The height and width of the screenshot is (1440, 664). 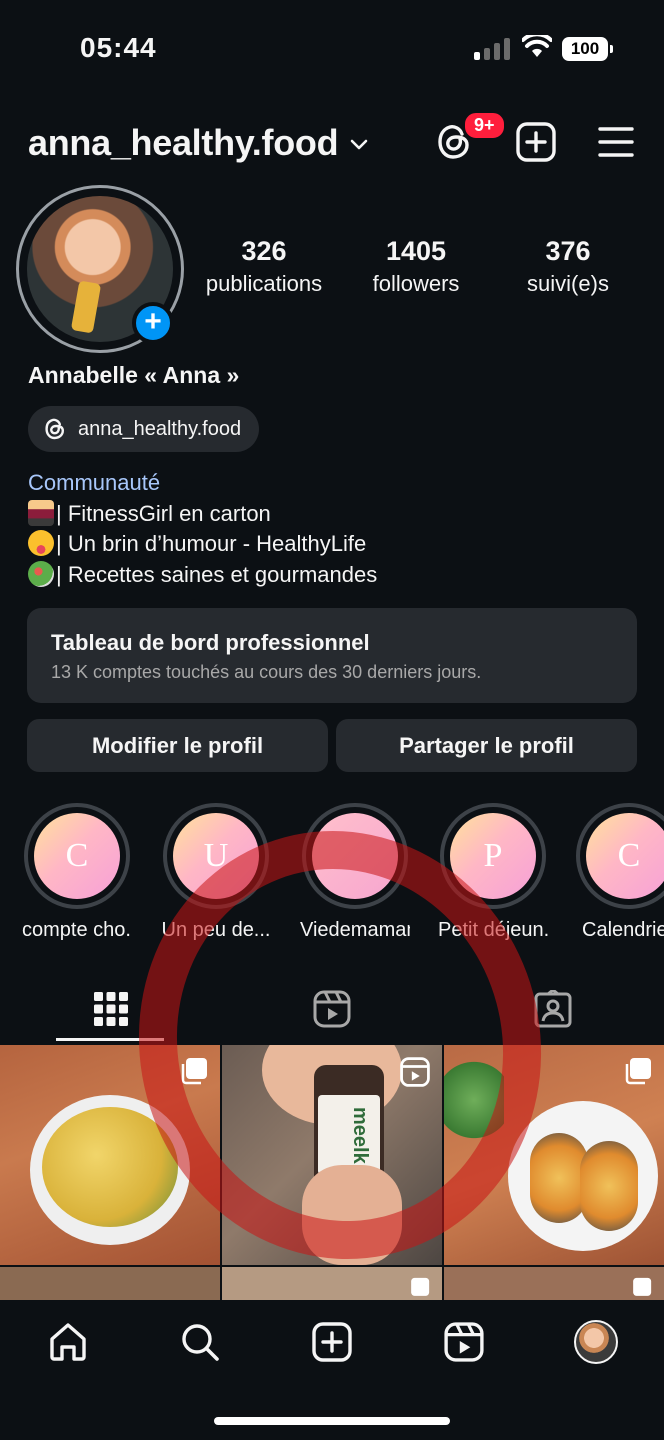 I want to click on wifi-icon, so click(x=537, y=46).